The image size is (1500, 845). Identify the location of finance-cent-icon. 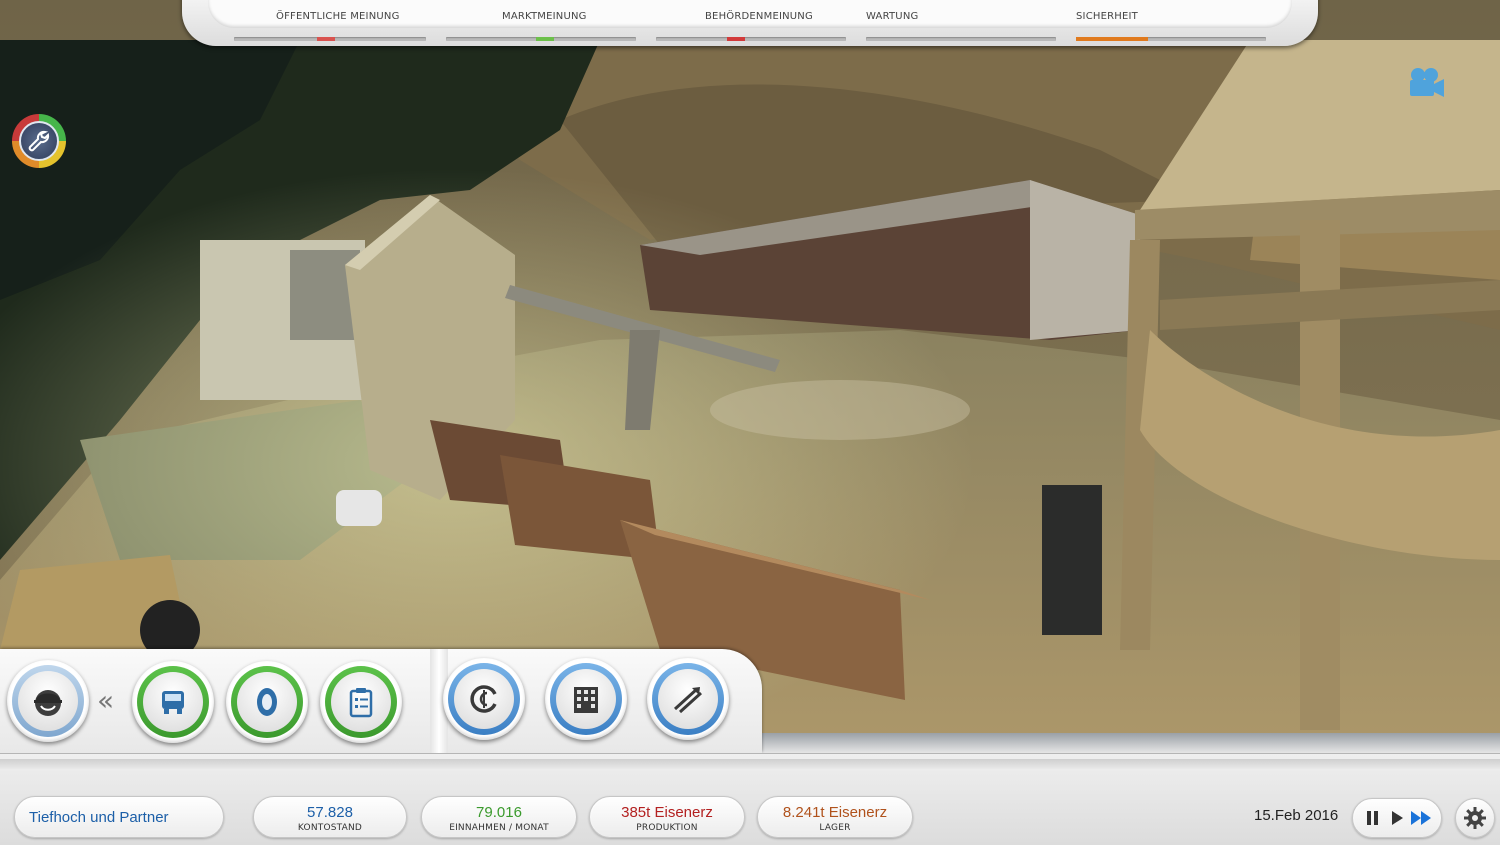
(483, 699).